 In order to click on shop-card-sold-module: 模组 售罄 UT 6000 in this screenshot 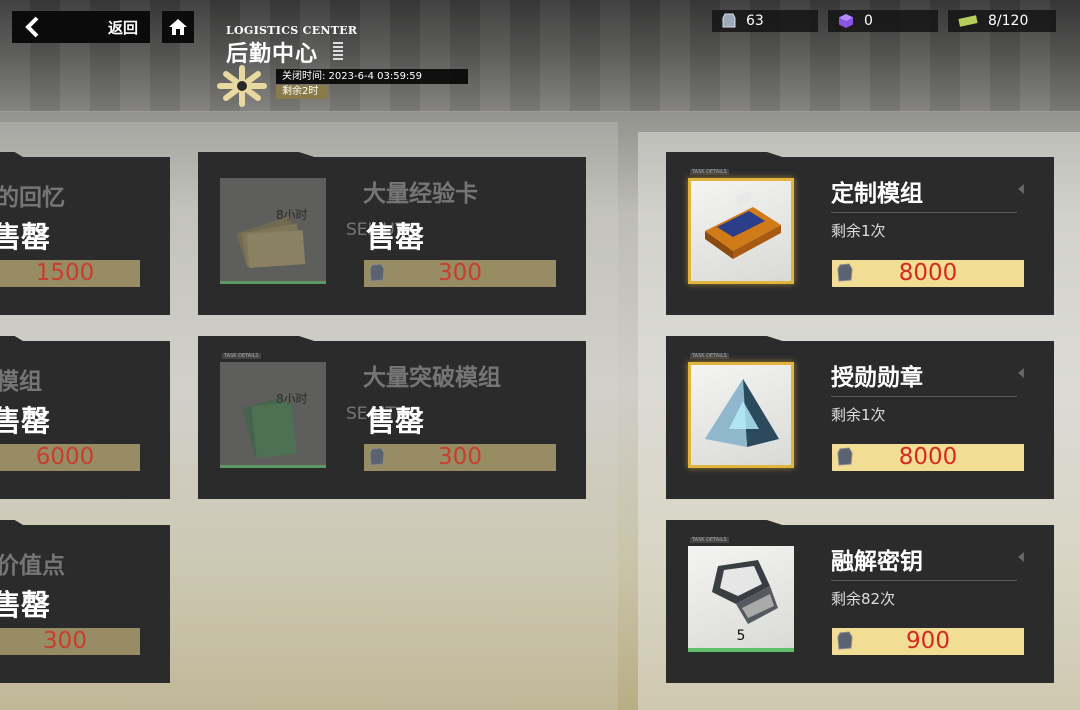, I will do `click(85, 417)`.